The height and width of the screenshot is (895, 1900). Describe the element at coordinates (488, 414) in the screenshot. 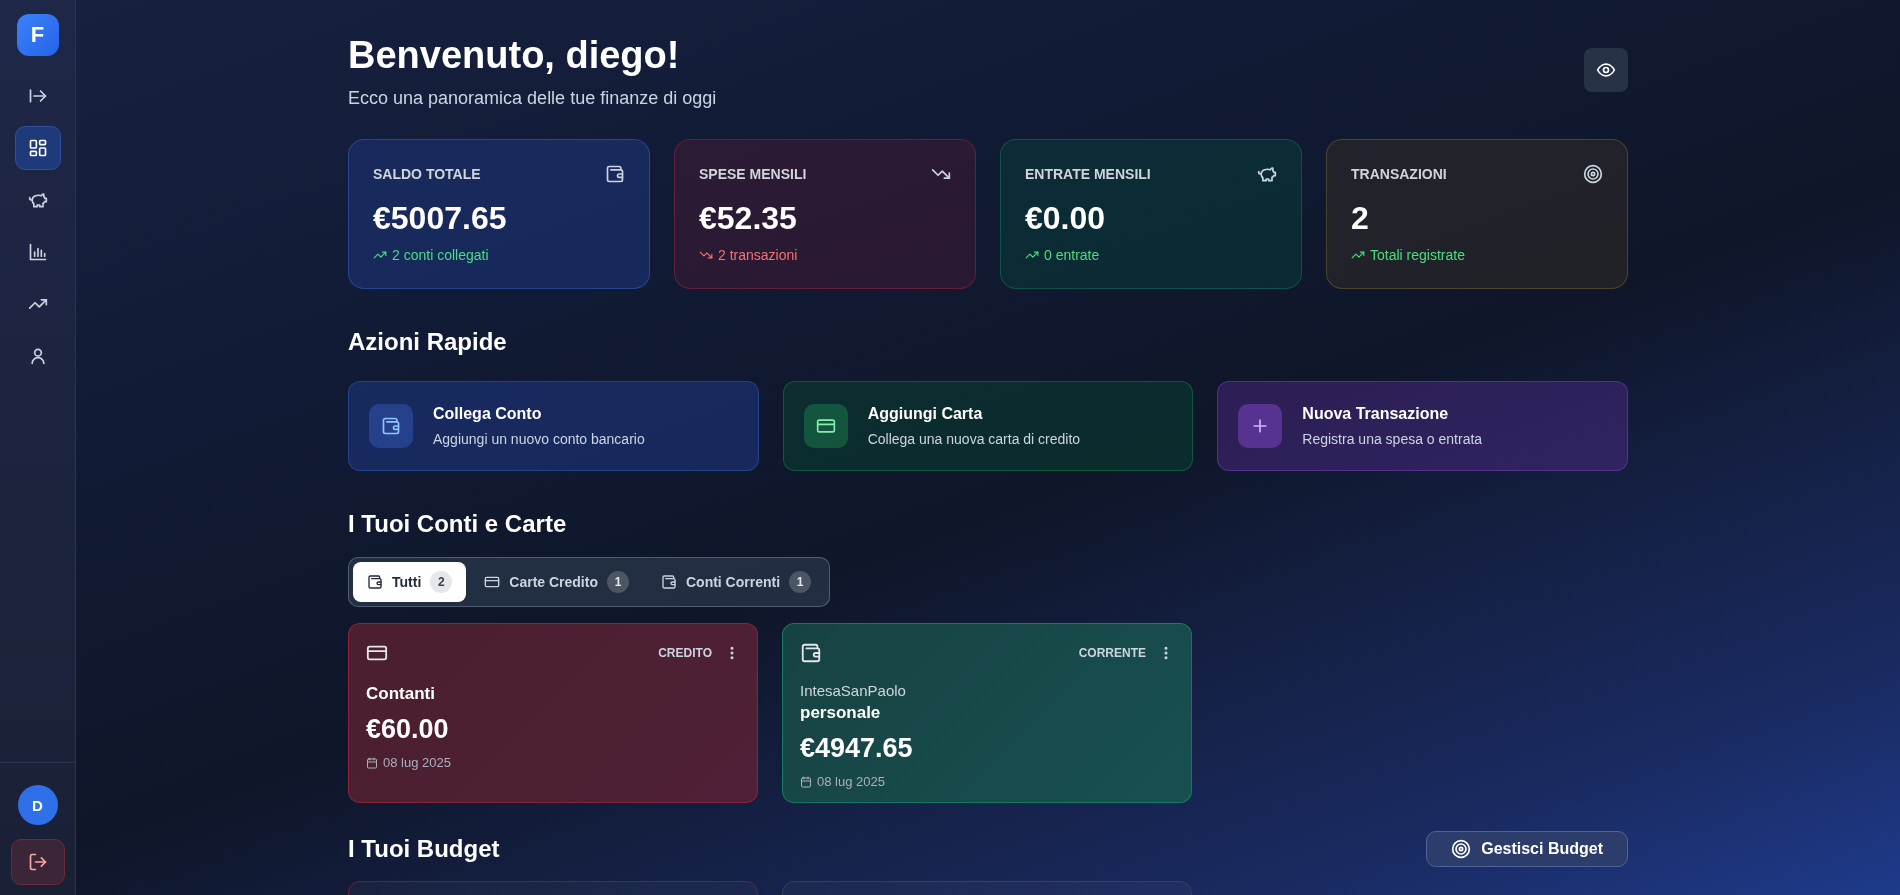

I see `action-title: Collega Conto` at that location.